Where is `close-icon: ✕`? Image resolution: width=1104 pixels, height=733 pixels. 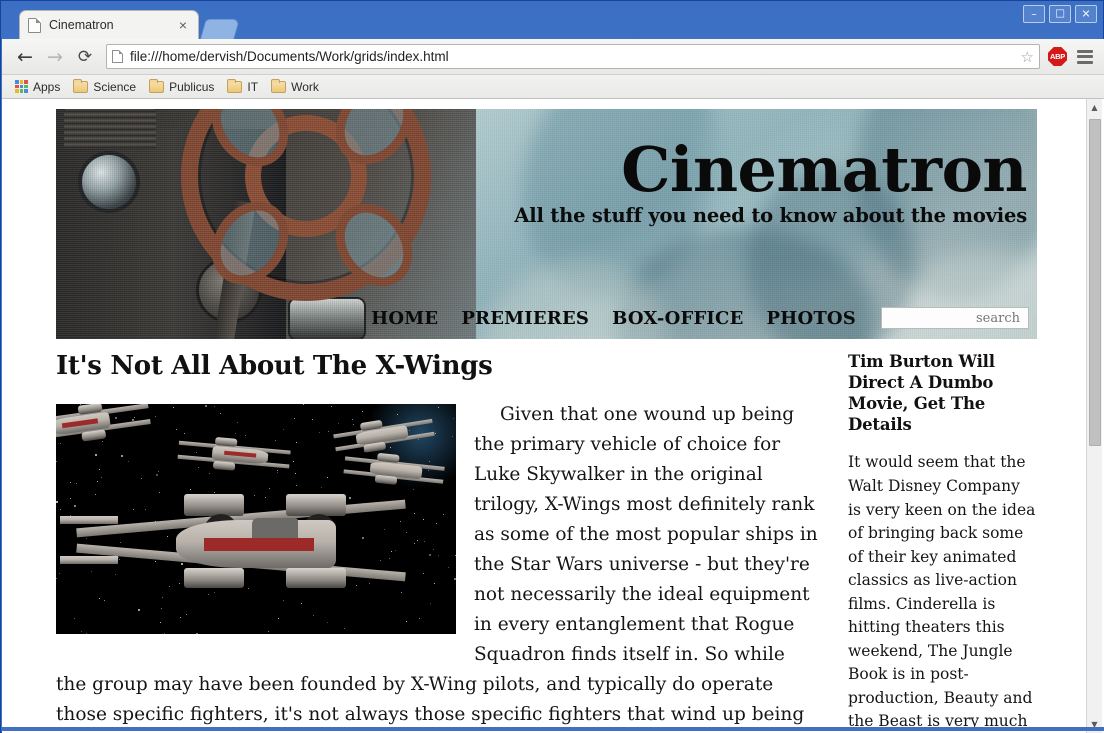
close-icon: ✕ is located at coordinates (1086, 14).